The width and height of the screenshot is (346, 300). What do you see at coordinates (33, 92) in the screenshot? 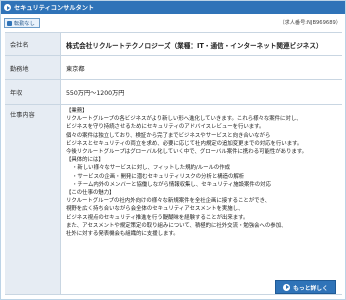
I see `salary-label: 年収` at bounding box center [33, 92].